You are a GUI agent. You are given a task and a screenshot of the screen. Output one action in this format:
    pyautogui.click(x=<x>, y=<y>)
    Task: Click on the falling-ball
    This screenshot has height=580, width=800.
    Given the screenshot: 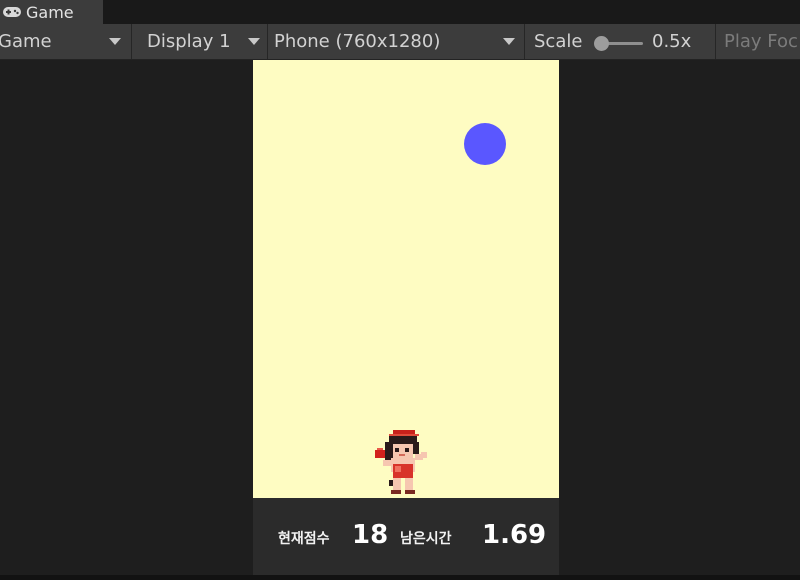 What is the action you would take?
    pyautogui.click(x=485, y=144)
    